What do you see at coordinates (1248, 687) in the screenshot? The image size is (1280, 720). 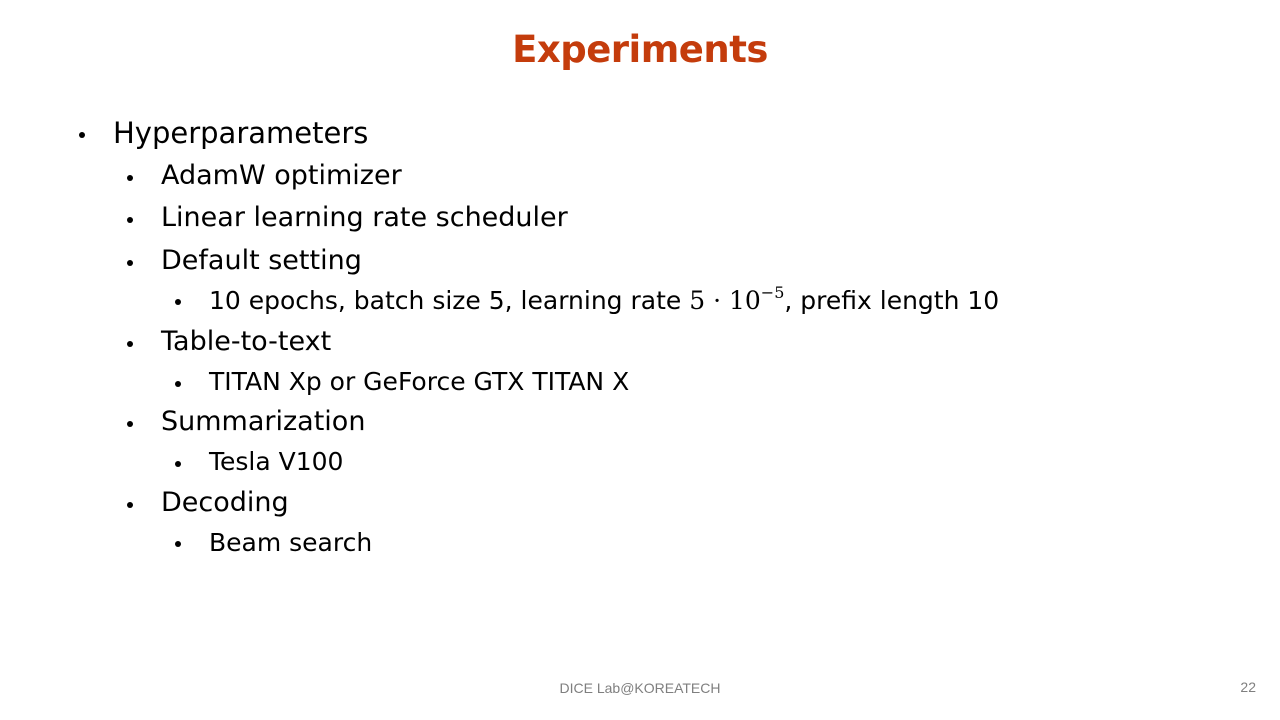 I see `page-number: 22` at bounding box center [1248, 687].